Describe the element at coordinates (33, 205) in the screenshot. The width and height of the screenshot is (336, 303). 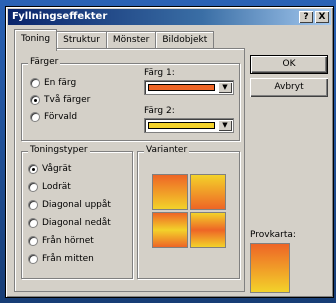
I see `radio-diagonal-uppat-dot` at that location.